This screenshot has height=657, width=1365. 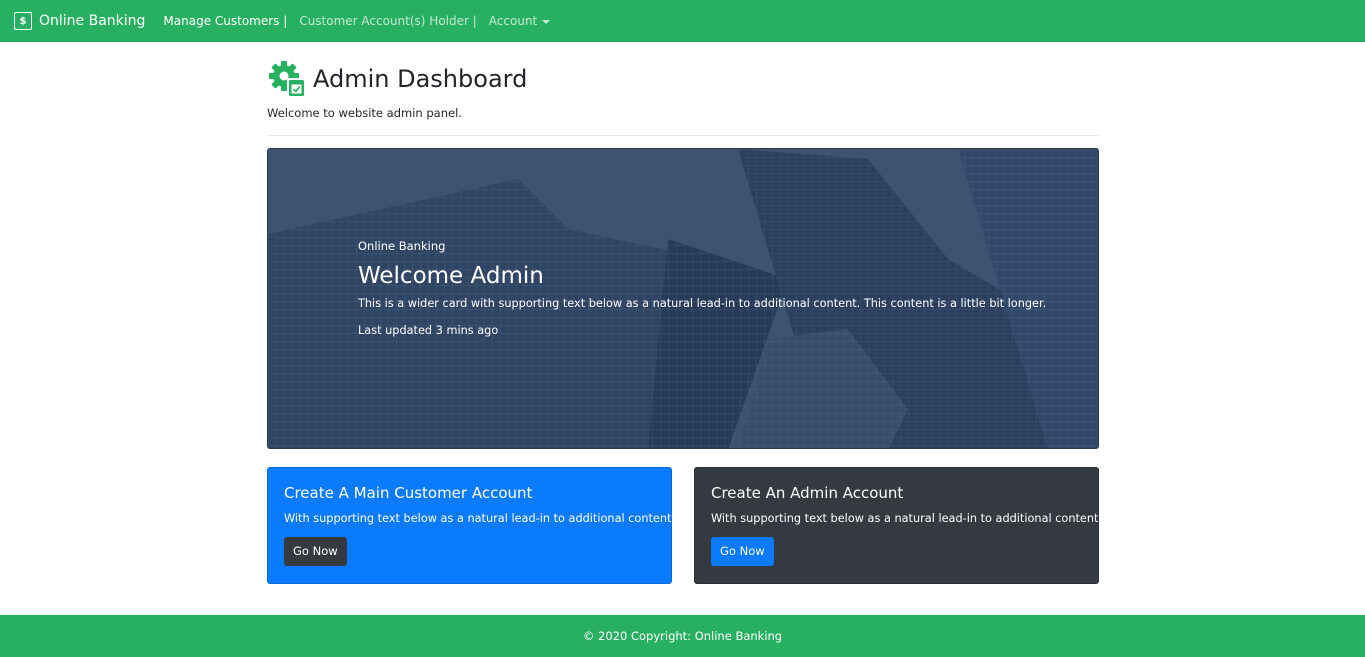 I want to click on page-subtitle: Welcome to website admin panel., so click(x=364, y=113).